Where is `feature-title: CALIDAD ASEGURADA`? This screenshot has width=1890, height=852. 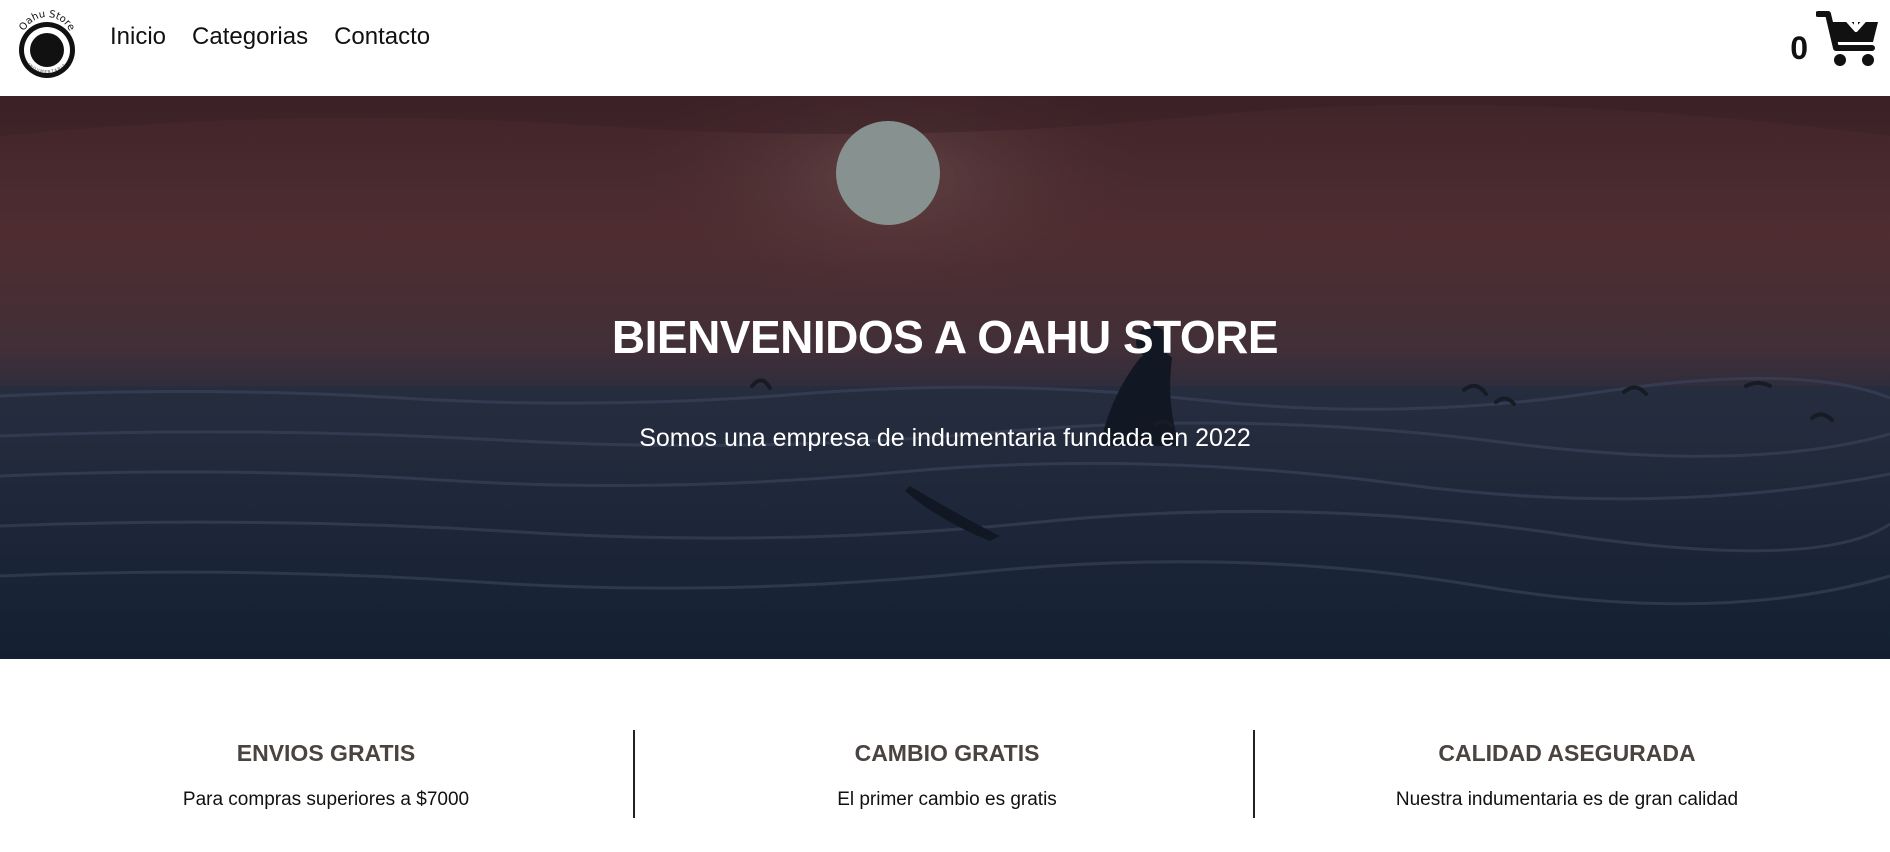 feature-title: CALIDAD ASEGURADA is located at coordinates (1567, 753).